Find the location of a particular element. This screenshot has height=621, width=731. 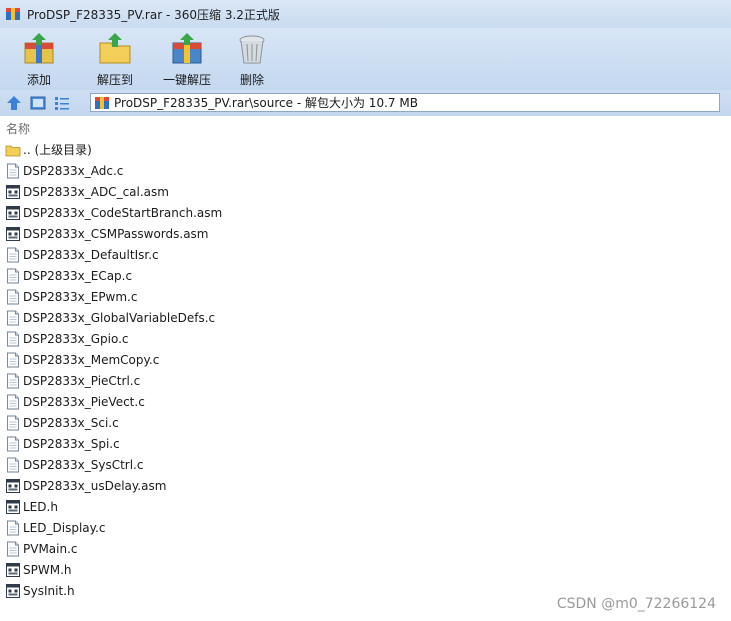

file-name: DSP2833x_SysCtrl.c is located at coordinates (83, 464).